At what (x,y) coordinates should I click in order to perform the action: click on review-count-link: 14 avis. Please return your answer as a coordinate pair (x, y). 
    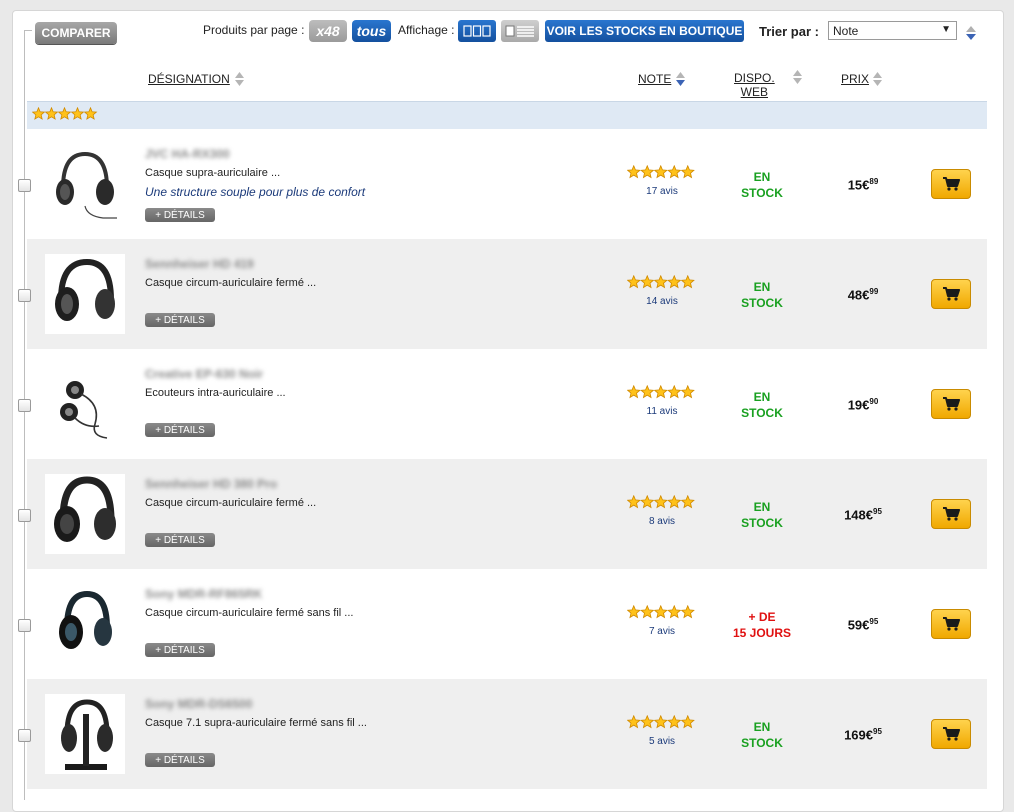
    Looking at the image, I should click on (662, 301).